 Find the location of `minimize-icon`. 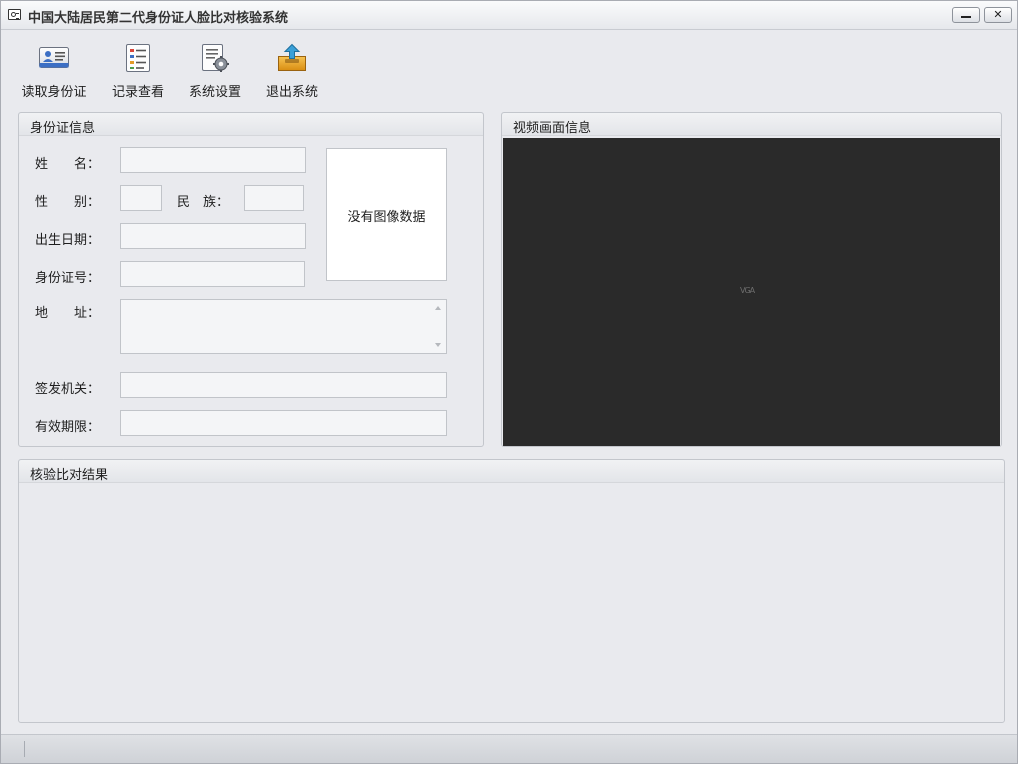

minimize-icon is located at coordinates (966, 17).